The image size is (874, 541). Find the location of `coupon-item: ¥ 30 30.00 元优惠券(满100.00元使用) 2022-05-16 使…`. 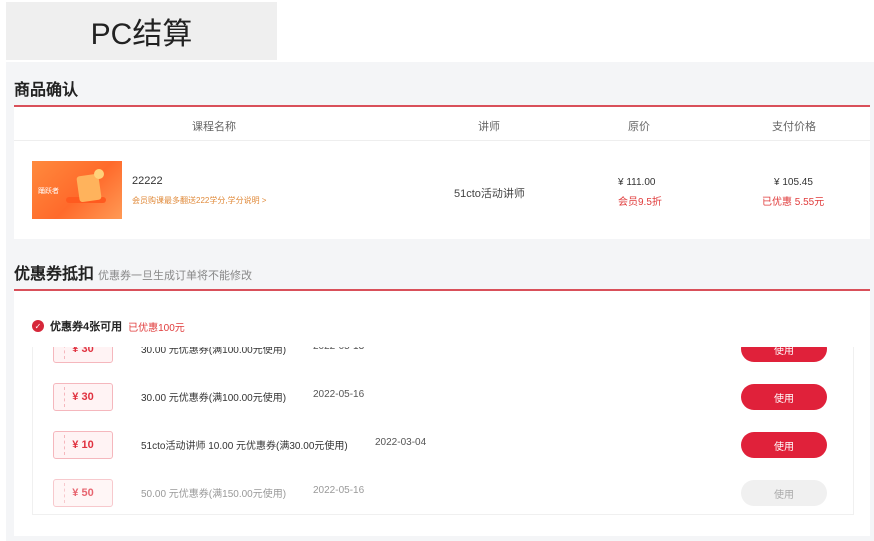

coupon-item: ¥ 30 30.00 元优惠券(满100.00元使用) 2022-05-16 使… is located at coordinates (443, 397).